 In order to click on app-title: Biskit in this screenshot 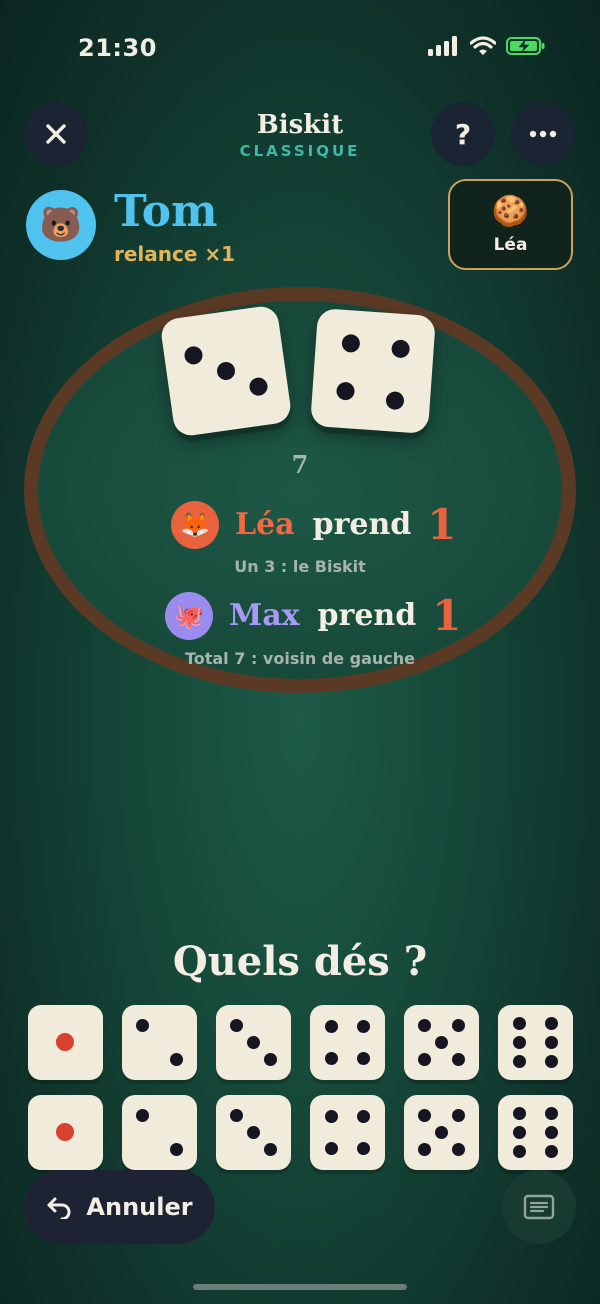, I will do `click(300, 125)`.